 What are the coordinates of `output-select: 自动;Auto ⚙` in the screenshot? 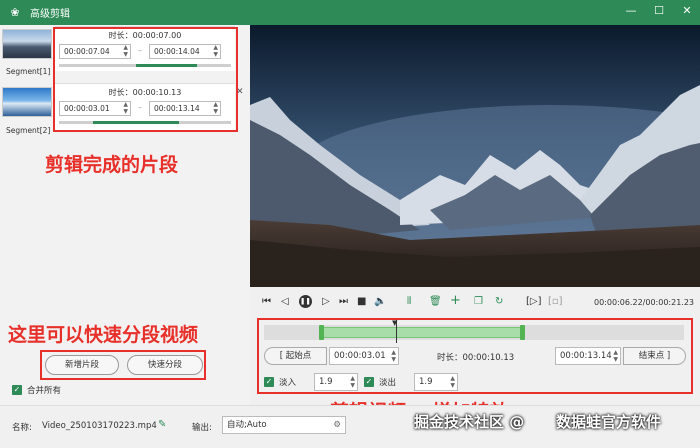 It's located at (284, 425).